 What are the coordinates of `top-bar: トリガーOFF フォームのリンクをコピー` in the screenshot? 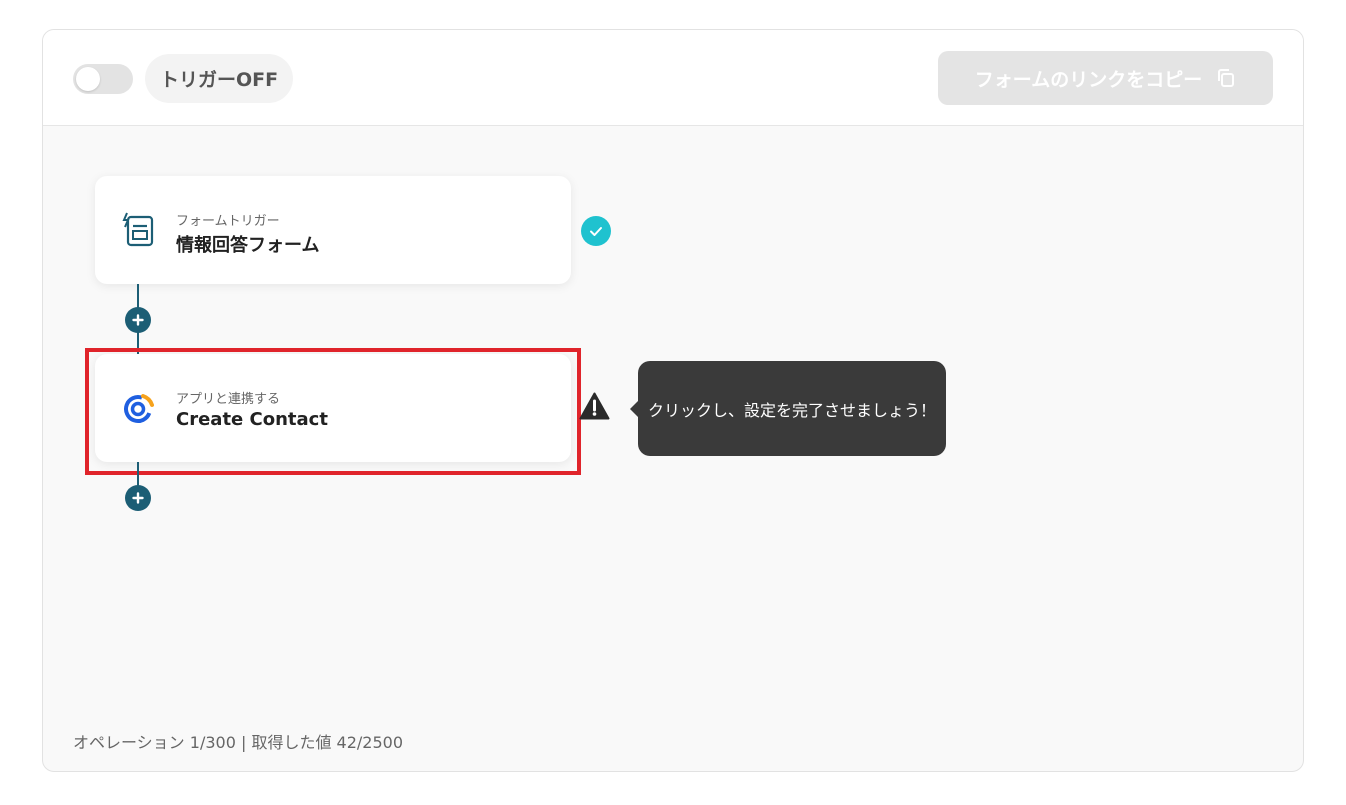 It's located at (673, 78).